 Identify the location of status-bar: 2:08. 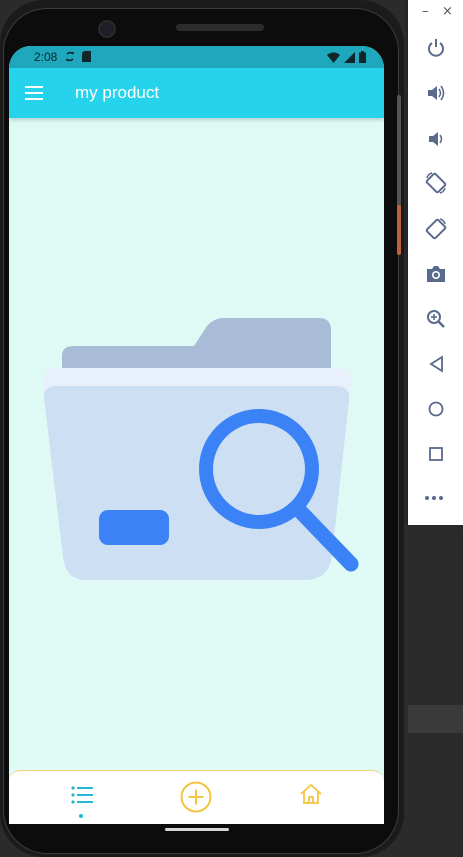
(196, 57).